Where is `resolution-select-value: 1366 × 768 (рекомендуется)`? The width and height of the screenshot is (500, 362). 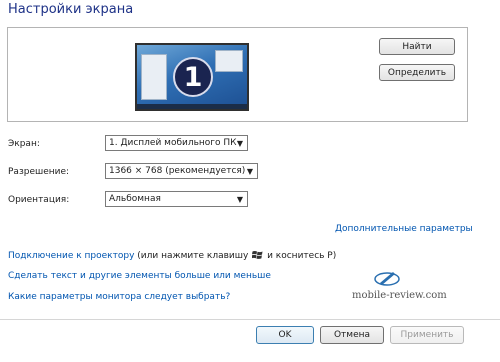
resolution-select-value: 1366 × 768 (рекомендуется) is located at coordinates (177, 171).